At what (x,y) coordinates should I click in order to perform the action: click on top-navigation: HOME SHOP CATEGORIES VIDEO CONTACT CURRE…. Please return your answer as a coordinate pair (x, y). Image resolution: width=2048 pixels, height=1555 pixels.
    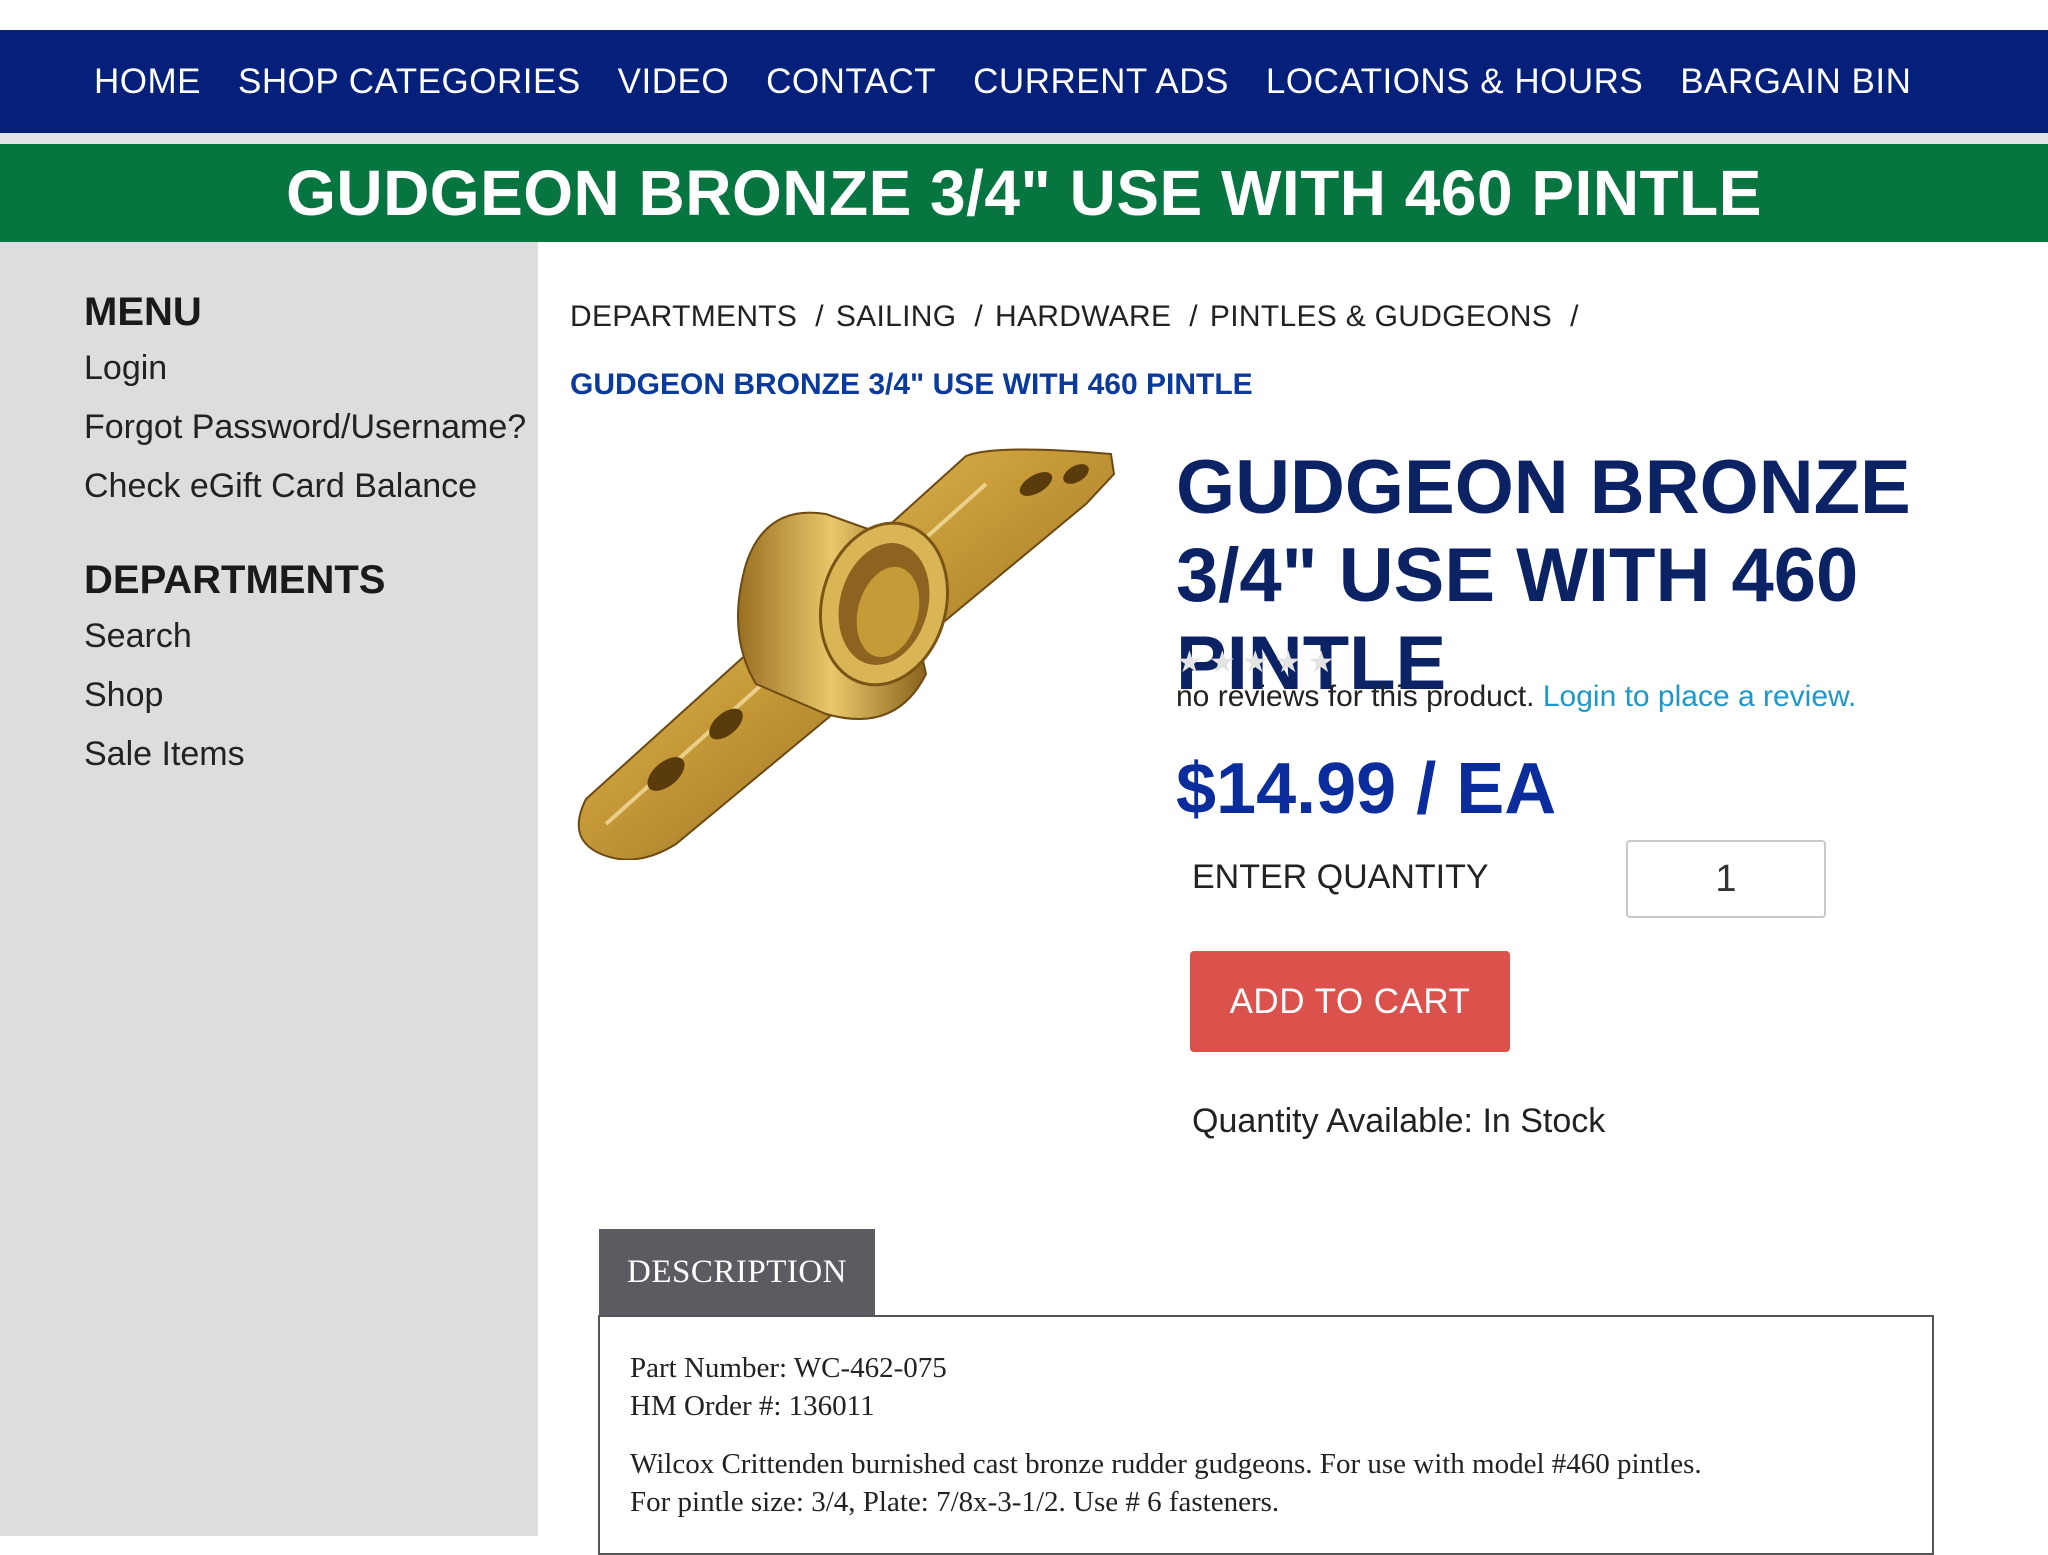
    Looking at the image, I should click on (1024, 81).